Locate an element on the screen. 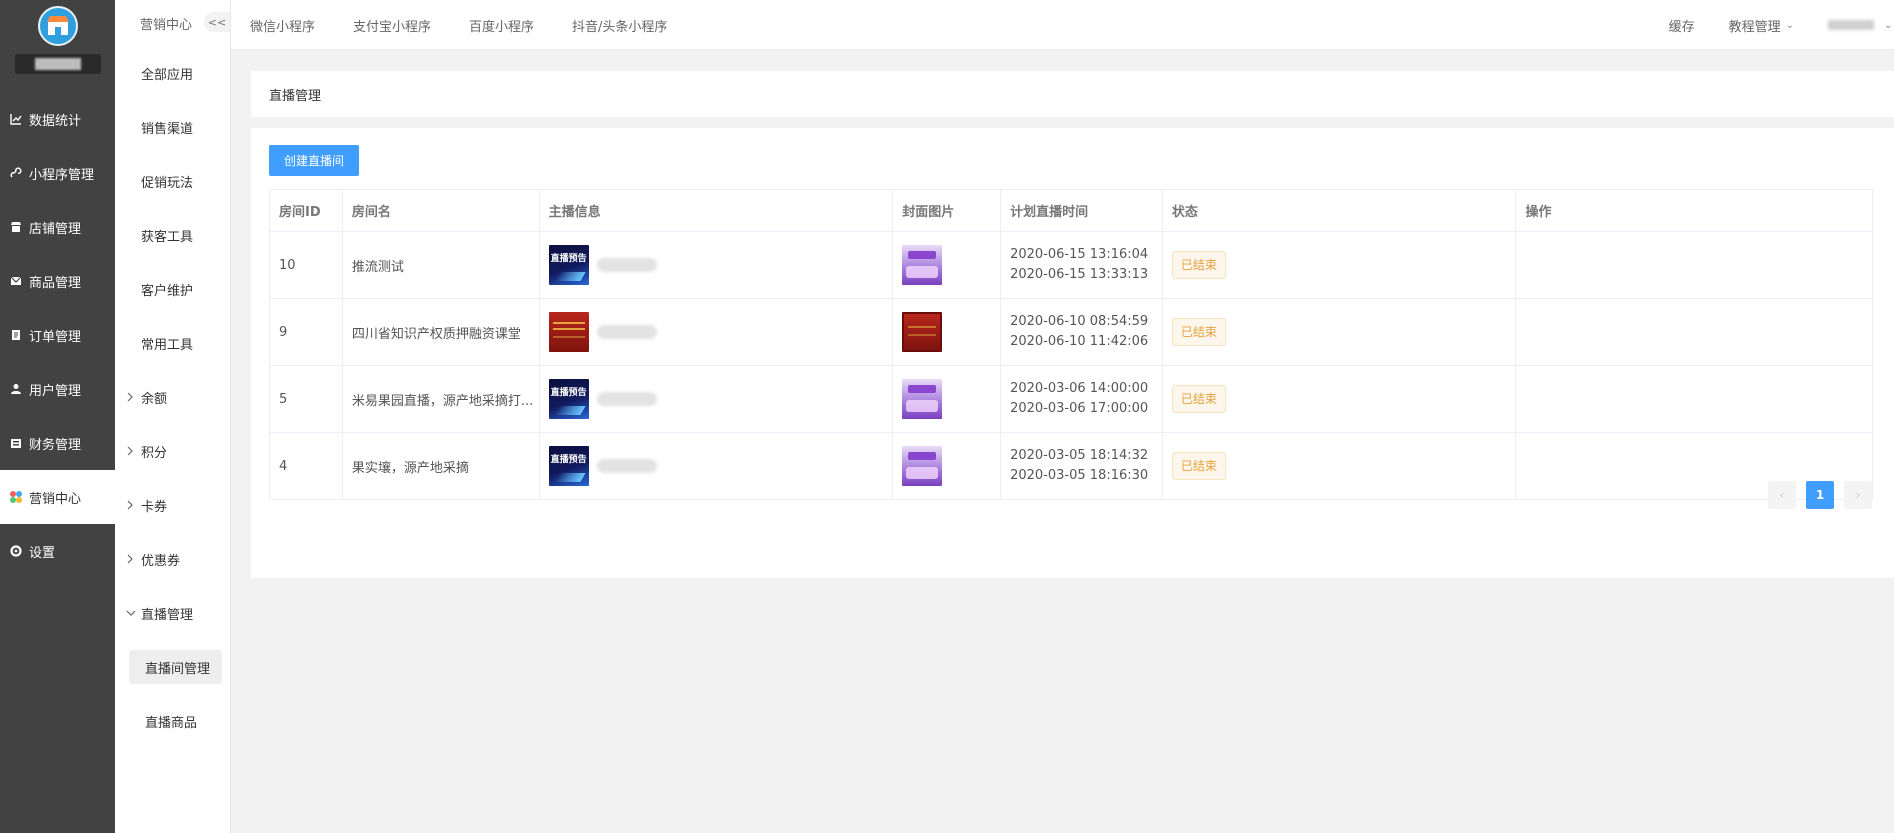 The image size is (1894, 833). subnav-item-promotion: 促销玩法 is located at coordinates (172, 181).